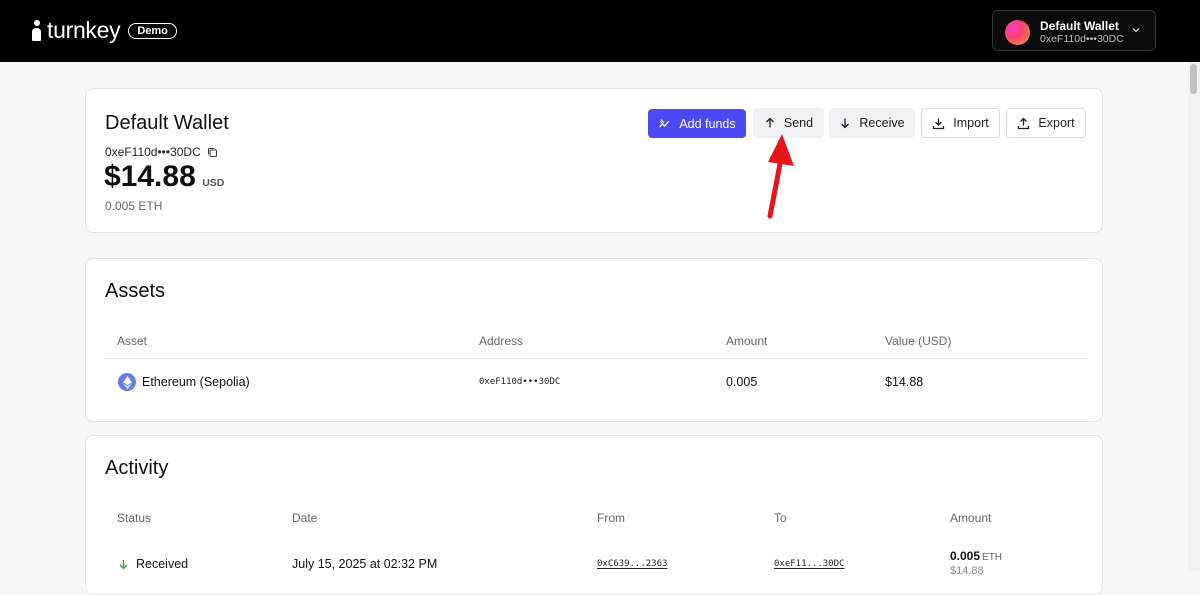 The width and height of the screenshot is (1200, 595). I want to click on activity-date: July 15, 2025 at 02:32 PM, so click(365, 564).